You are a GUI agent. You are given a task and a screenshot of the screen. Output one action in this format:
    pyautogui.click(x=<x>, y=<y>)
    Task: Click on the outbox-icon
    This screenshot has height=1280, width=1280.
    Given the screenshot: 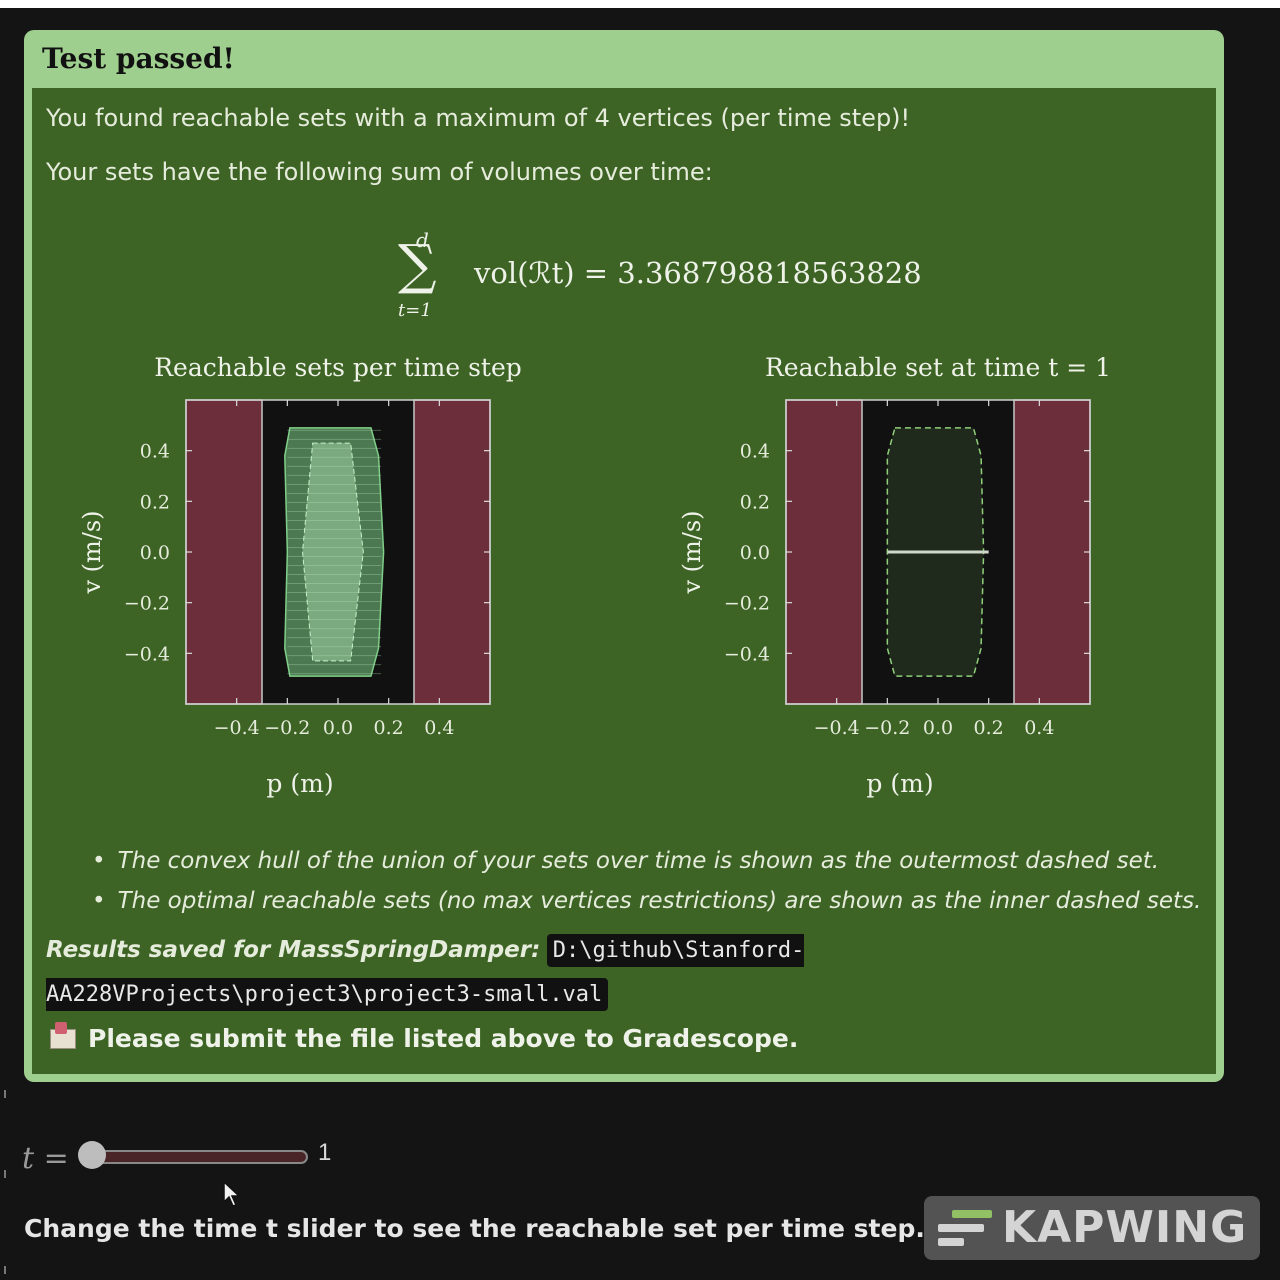 What is the action you would take?
    pyautogui.click(x=63, y=1035)
    